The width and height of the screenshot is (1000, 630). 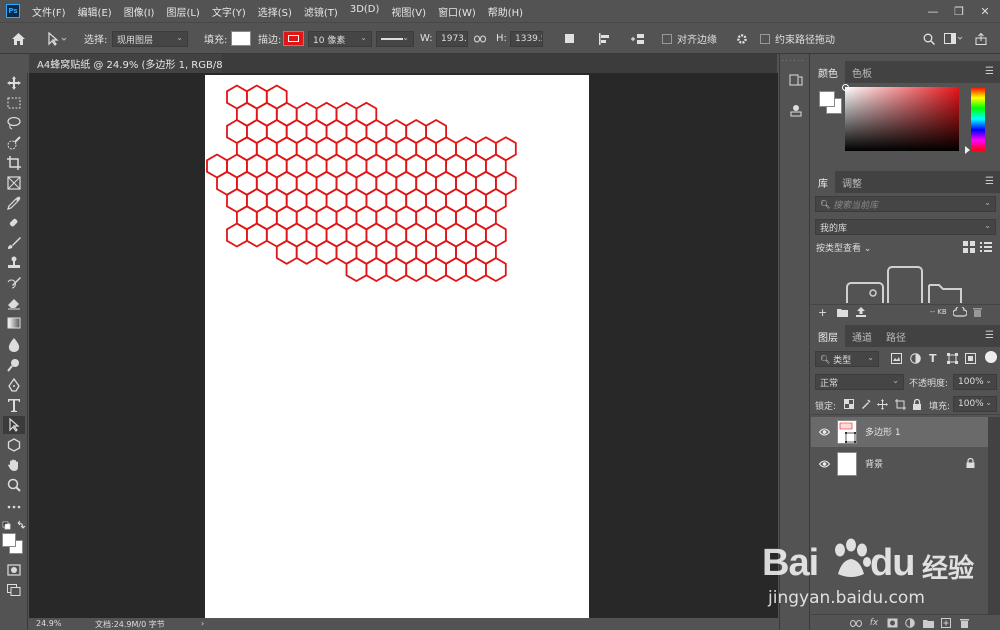 I want to click on collapse-handle: · · · · · ·, so click(x=795, y=61).